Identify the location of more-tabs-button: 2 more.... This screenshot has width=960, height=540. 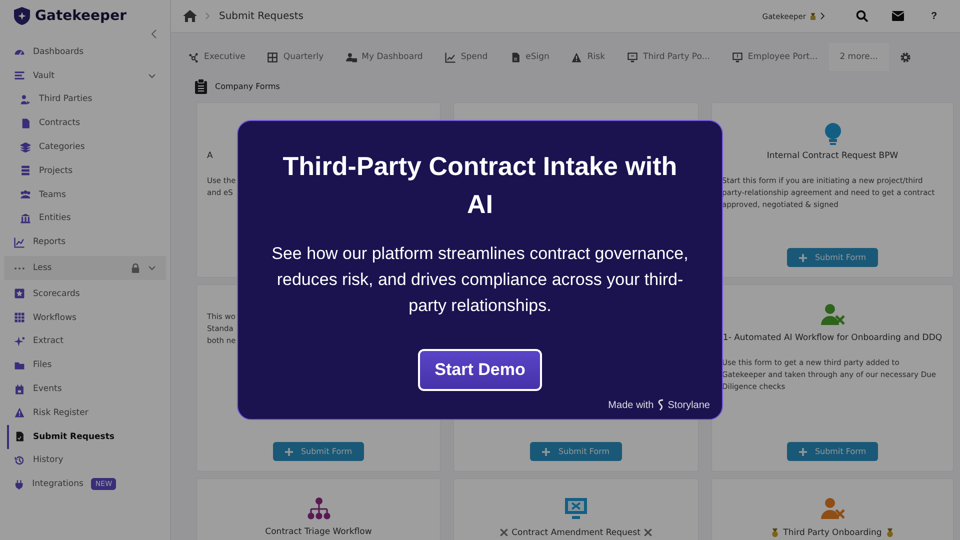
(858, 57).